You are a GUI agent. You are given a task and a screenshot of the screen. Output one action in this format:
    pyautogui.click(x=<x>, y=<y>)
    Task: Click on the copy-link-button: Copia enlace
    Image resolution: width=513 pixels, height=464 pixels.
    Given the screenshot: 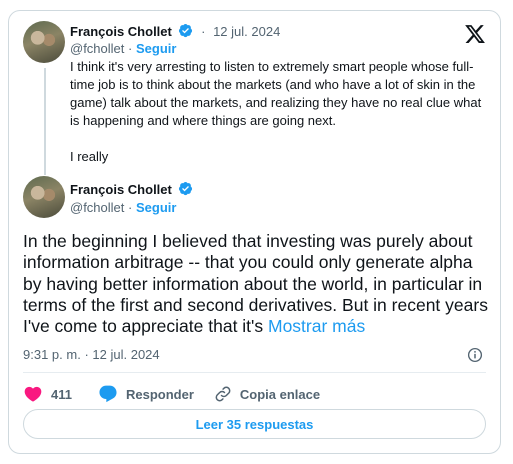 What is the action you would take?
    pyautogui.click(x=267, y=394)
    